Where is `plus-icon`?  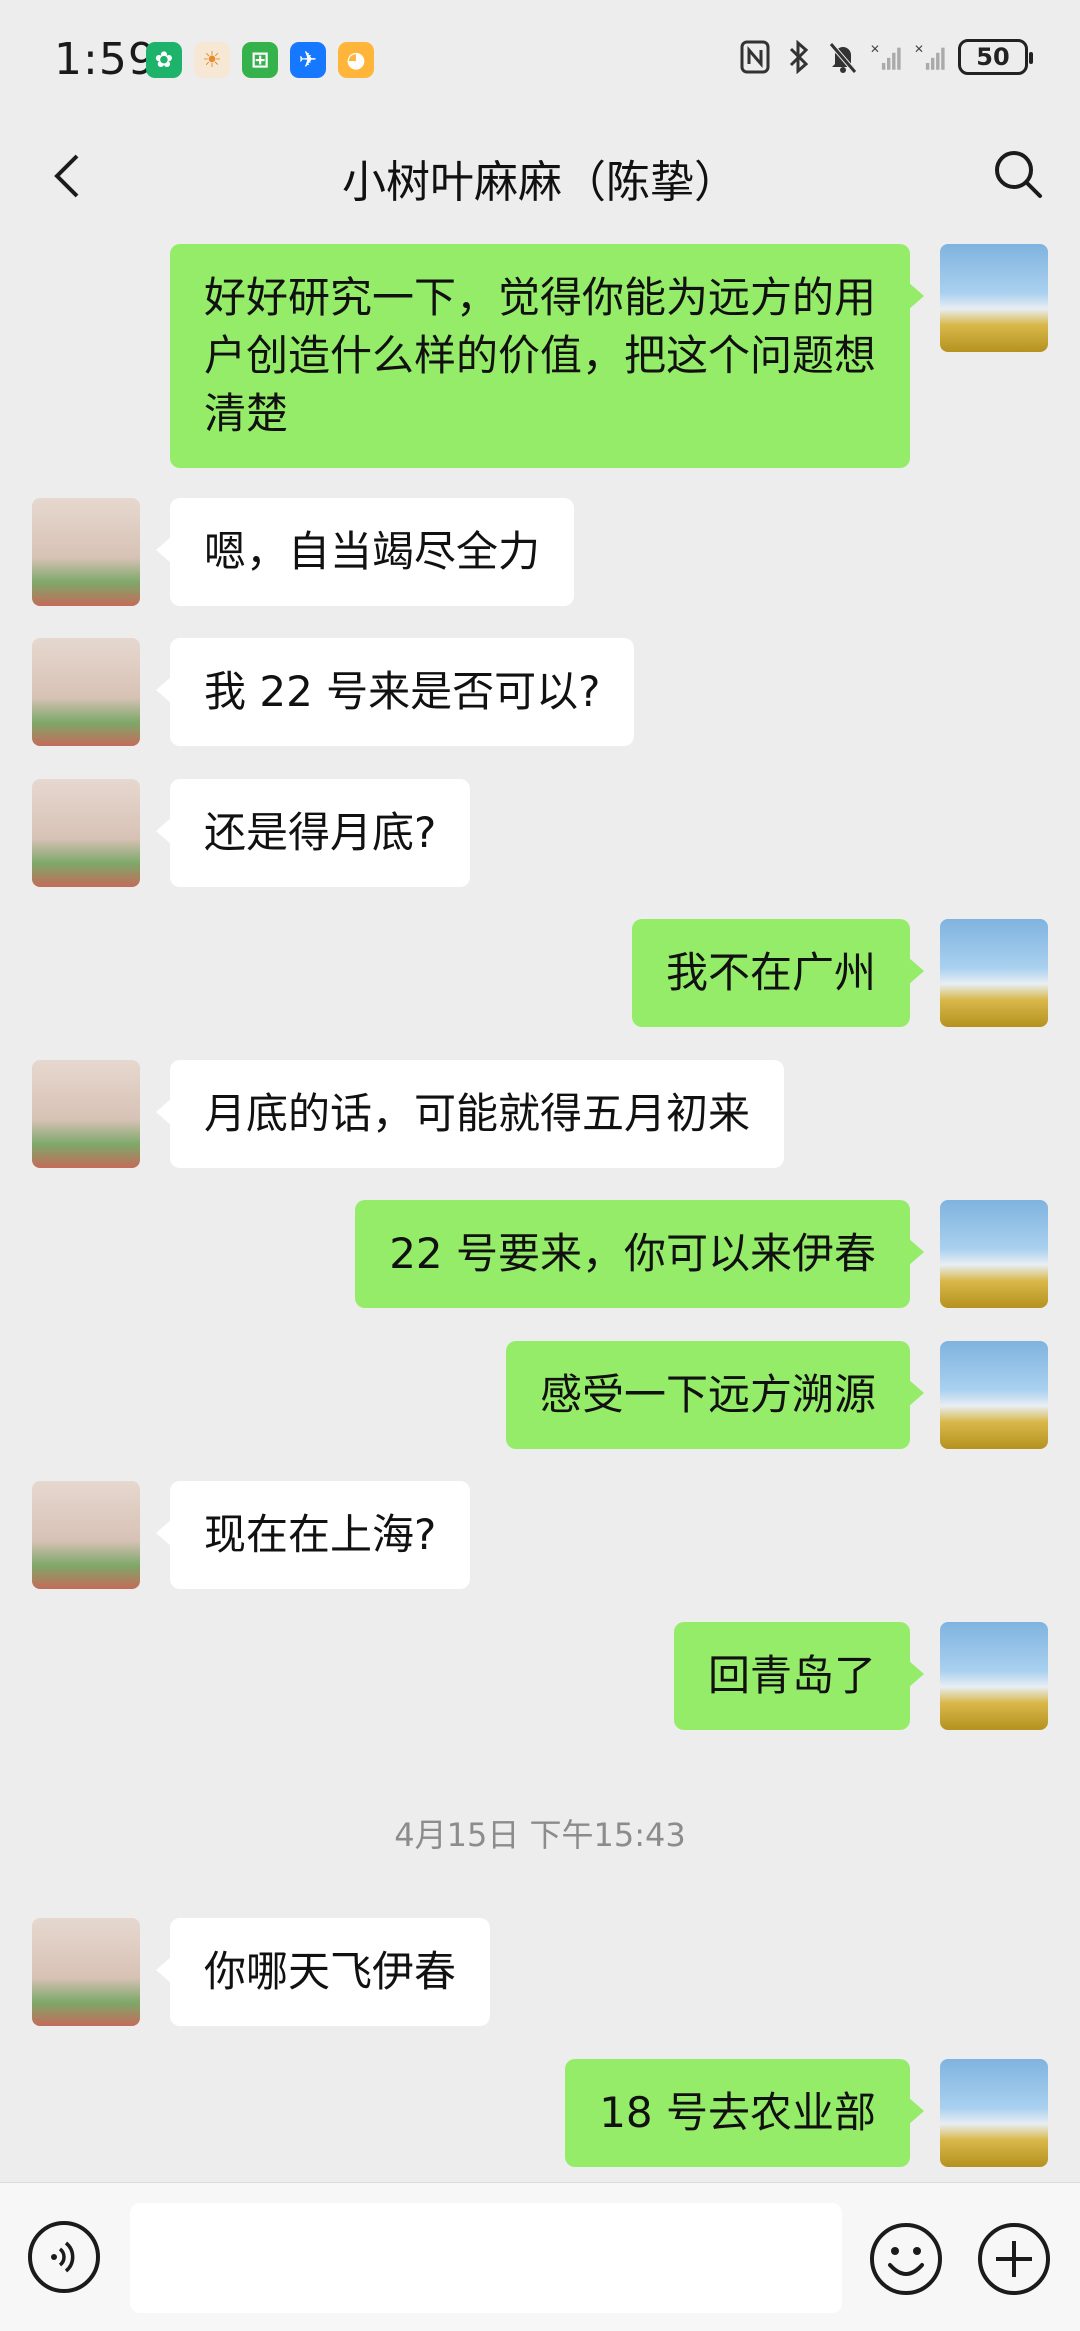
plus-icon is located at coordinates (1014, 2259).